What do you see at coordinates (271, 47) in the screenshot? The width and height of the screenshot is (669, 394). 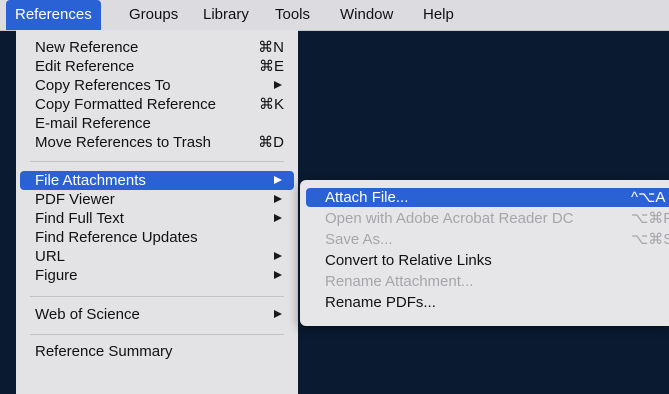 I see `shortcut-label: ⌘N` at bounding box center [271, 47].